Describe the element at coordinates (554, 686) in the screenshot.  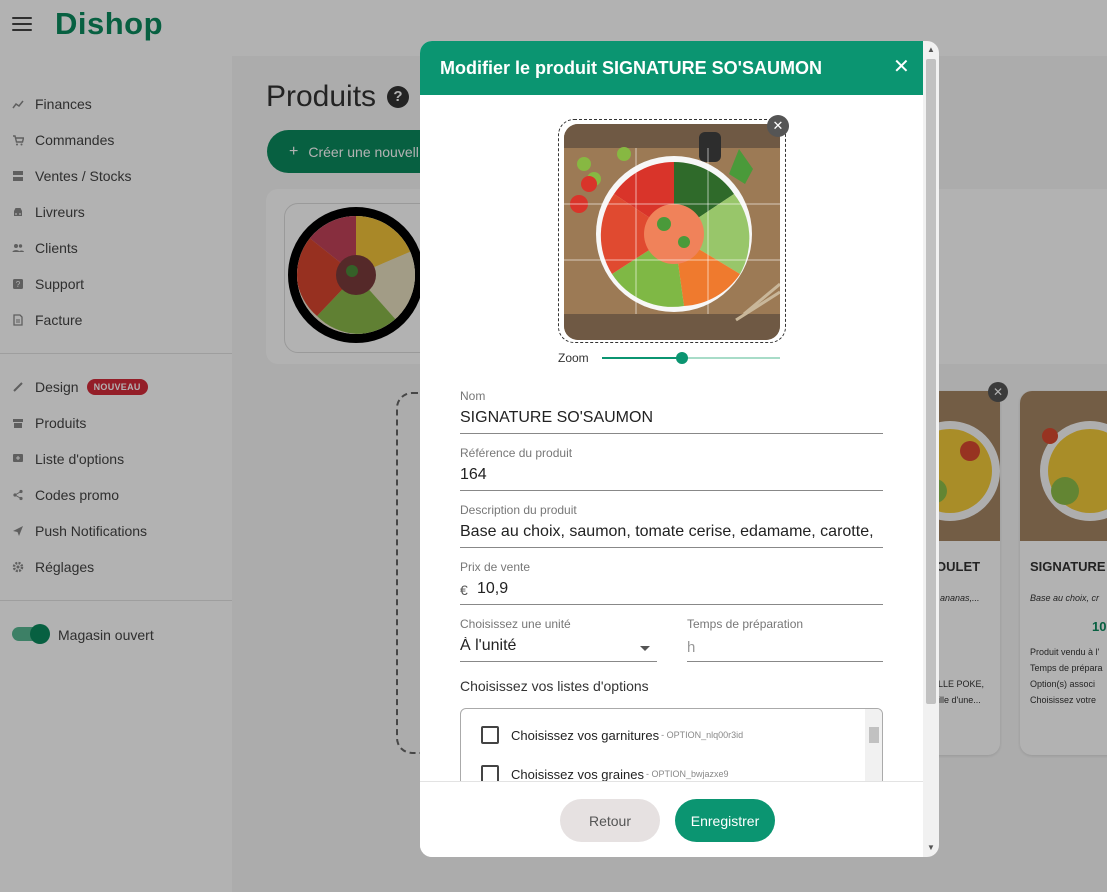
I see `options-section-title: Choisissez vos listes d'options` at that location.